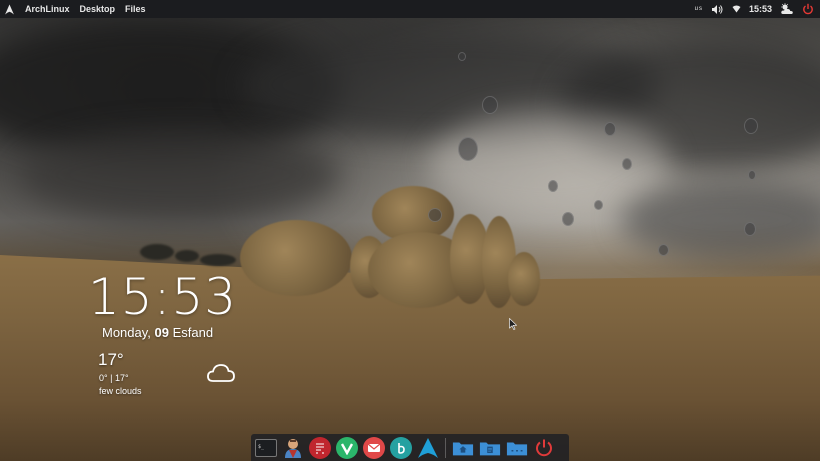  I want to click on mail-icon, so click(374, 447).